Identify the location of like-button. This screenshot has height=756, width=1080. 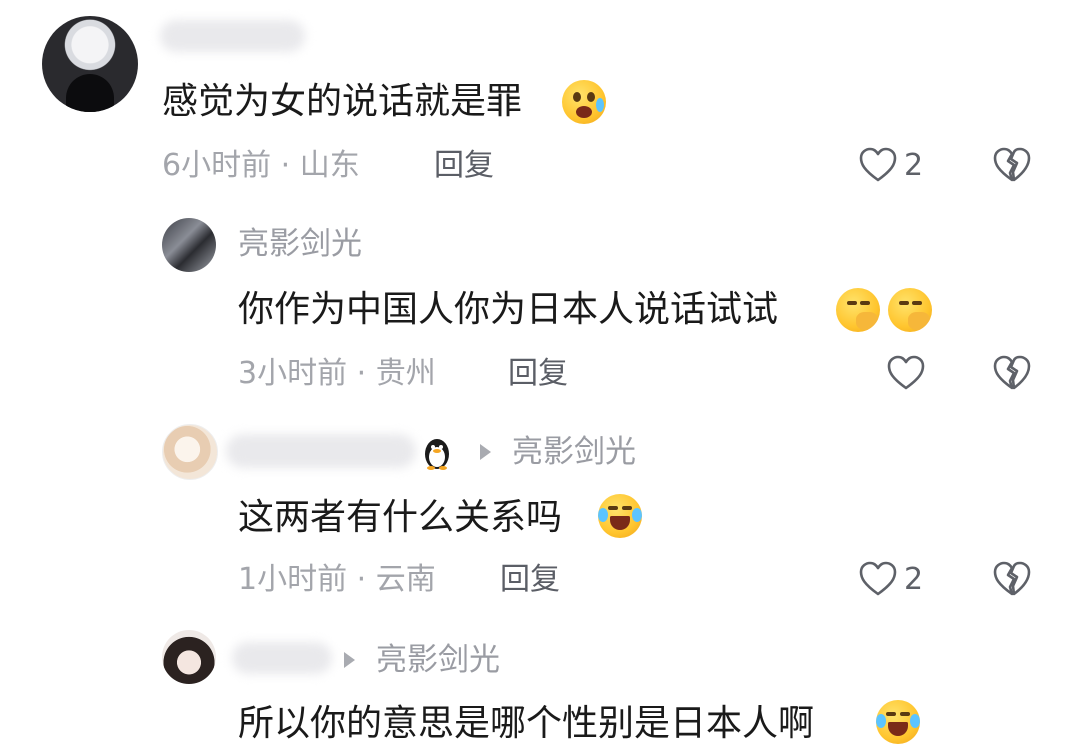
(906, 373).